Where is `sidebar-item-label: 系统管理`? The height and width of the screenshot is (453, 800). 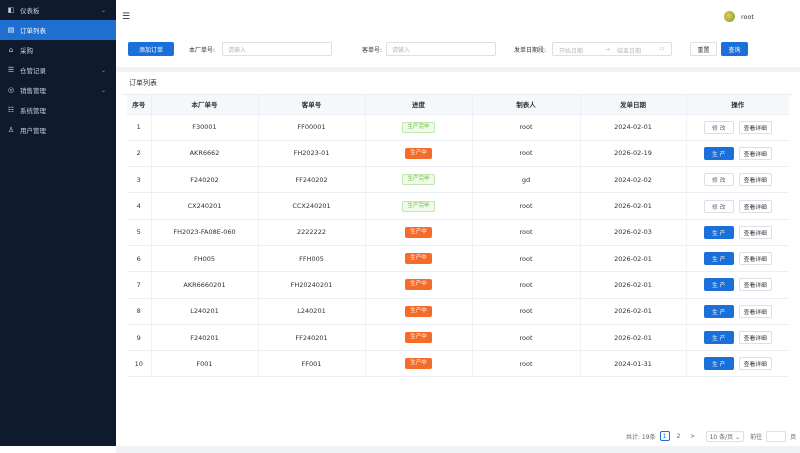 sidebar-item-label: 系统管理 is located at coordinates (33, 111).